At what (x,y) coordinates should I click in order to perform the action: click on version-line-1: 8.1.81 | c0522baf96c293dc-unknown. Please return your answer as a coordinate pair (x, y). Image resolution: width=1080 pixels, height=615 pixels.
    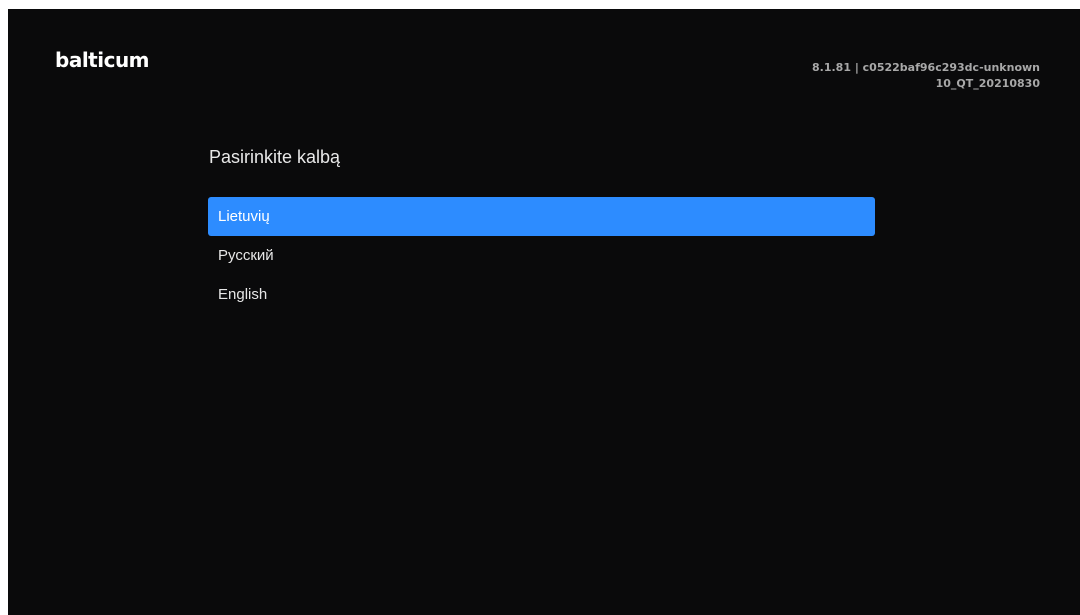
    Looking at the image, I should click on (926, 67).